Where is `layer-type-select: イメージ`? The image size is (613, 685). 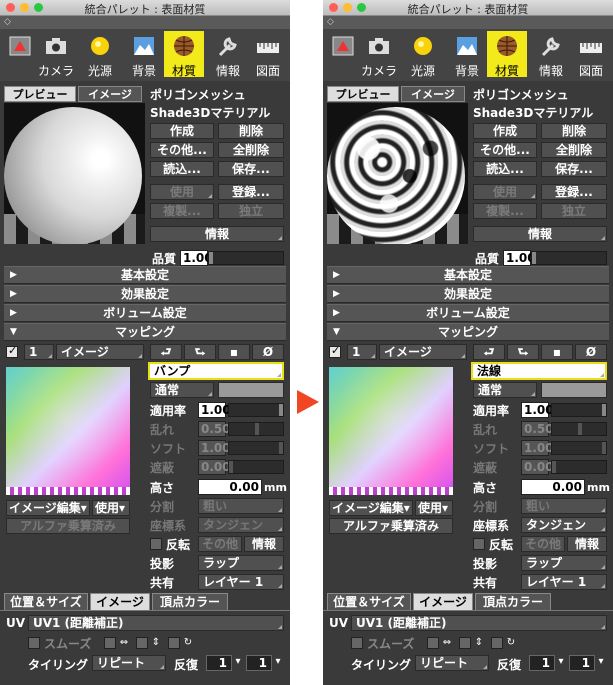 layer-type-select: イメージ is located at coordinates (423, 352).